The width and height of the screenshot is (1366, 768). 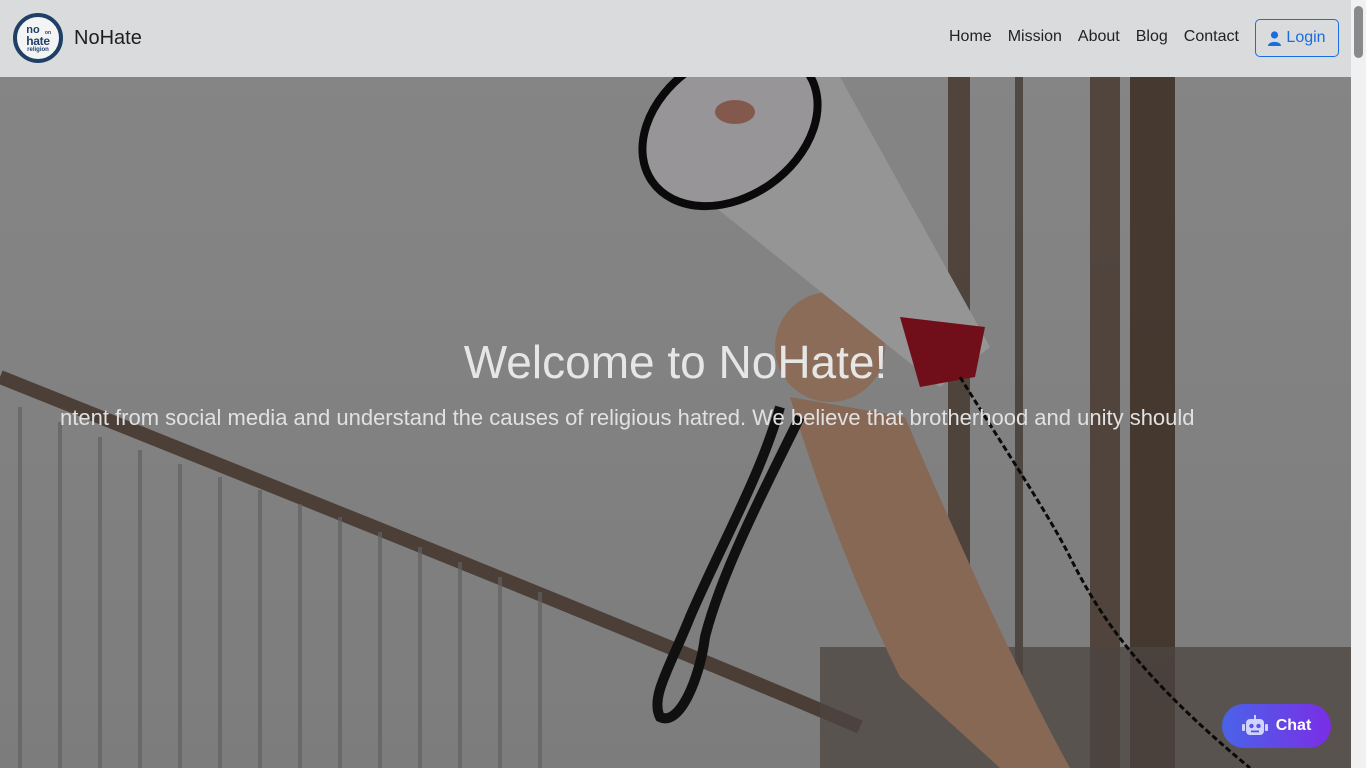 I want to click on nav-contact: Contact, so click(x=1211, y=37).